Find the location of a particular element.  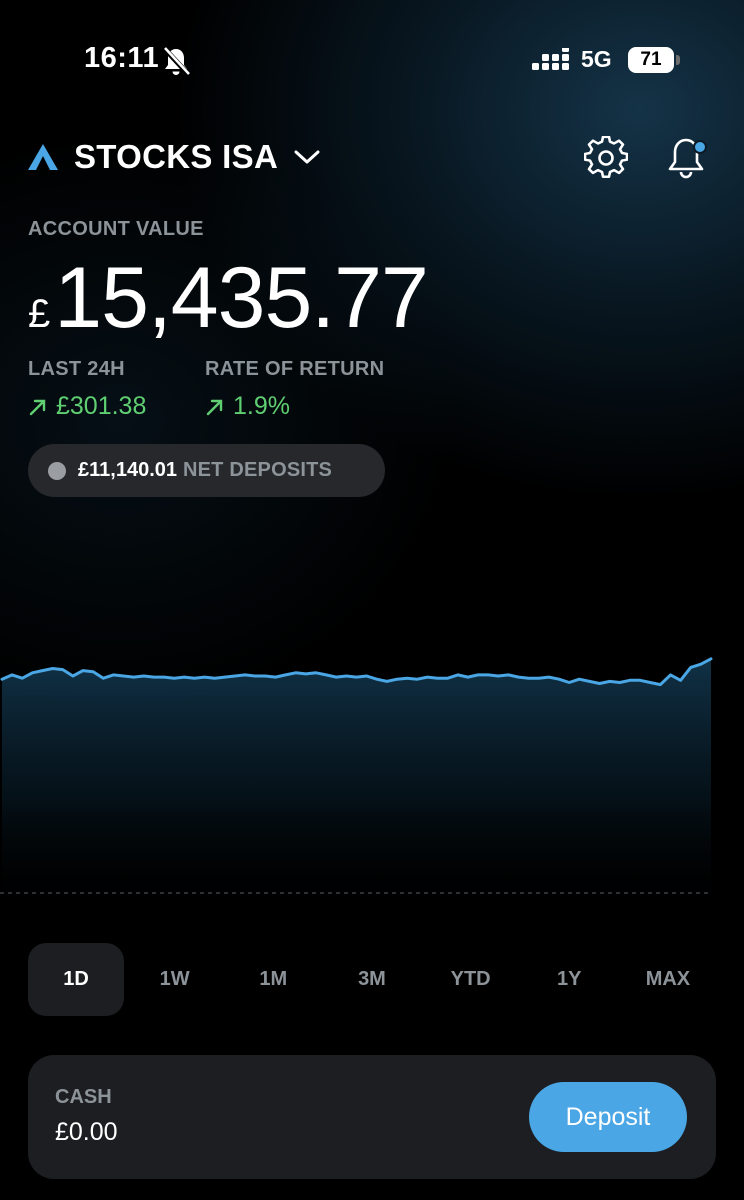

battery-icon: 71 is located at coordinates (651, 60).